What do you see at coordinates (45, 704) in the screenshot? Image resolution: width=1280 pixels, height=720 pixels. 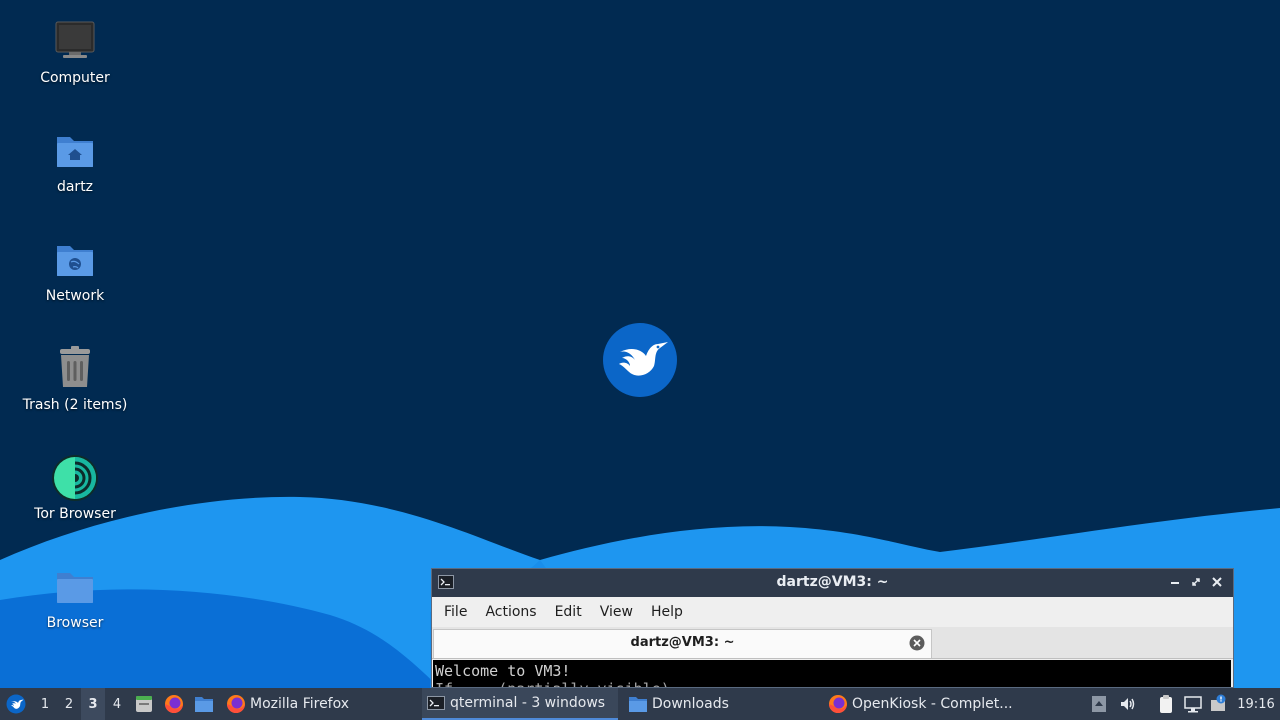 I see `workspace-1: 1` at bounding box center [45, 704].